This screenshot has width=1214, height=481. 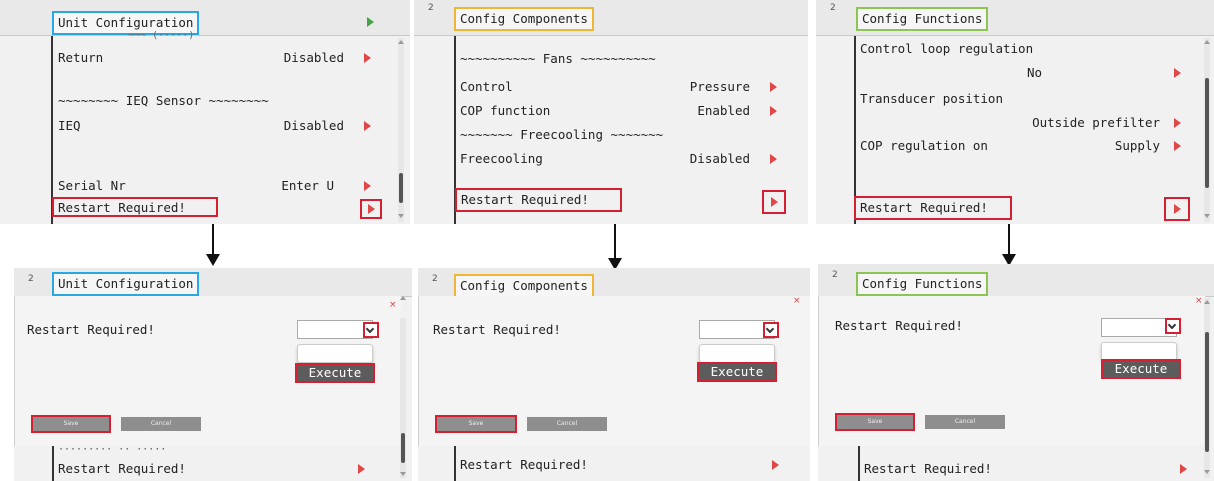 What do you see at coordinates (625, 159) in the screenshot?
I see `list-item-freecooling: Freecooling Disabled` at bounding box center [625, 159].